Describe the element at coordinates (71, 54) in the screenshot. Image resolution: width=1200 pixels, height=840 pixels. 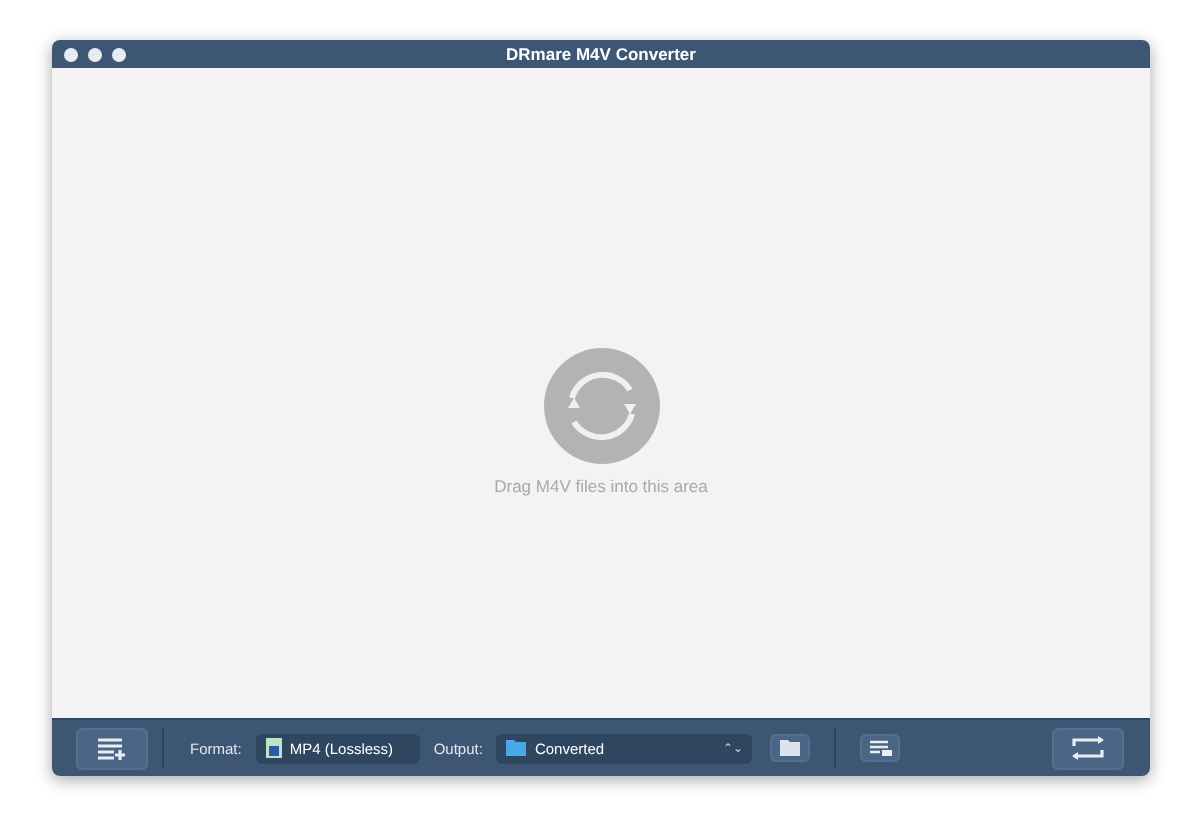
I see `window-close-button` at that location.